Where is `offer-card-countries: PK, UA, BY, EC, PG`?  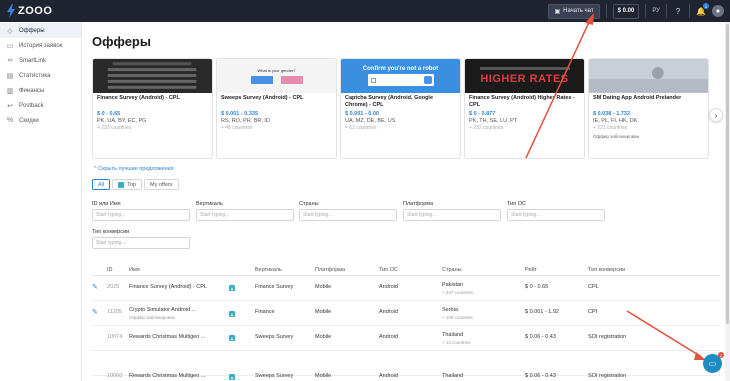 offer-card-countries: PK, UA, BY, EC, PG is located at coordinates (122, 121).